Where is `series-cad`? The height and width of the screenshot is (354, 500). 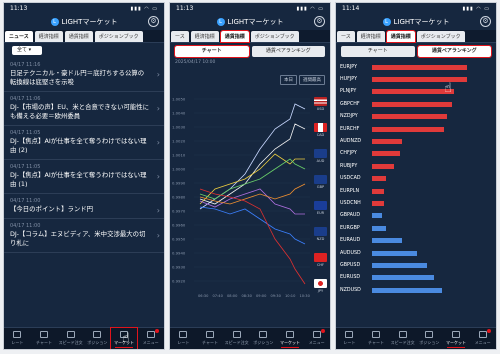
series-cad is located at coordinates (252, 164).